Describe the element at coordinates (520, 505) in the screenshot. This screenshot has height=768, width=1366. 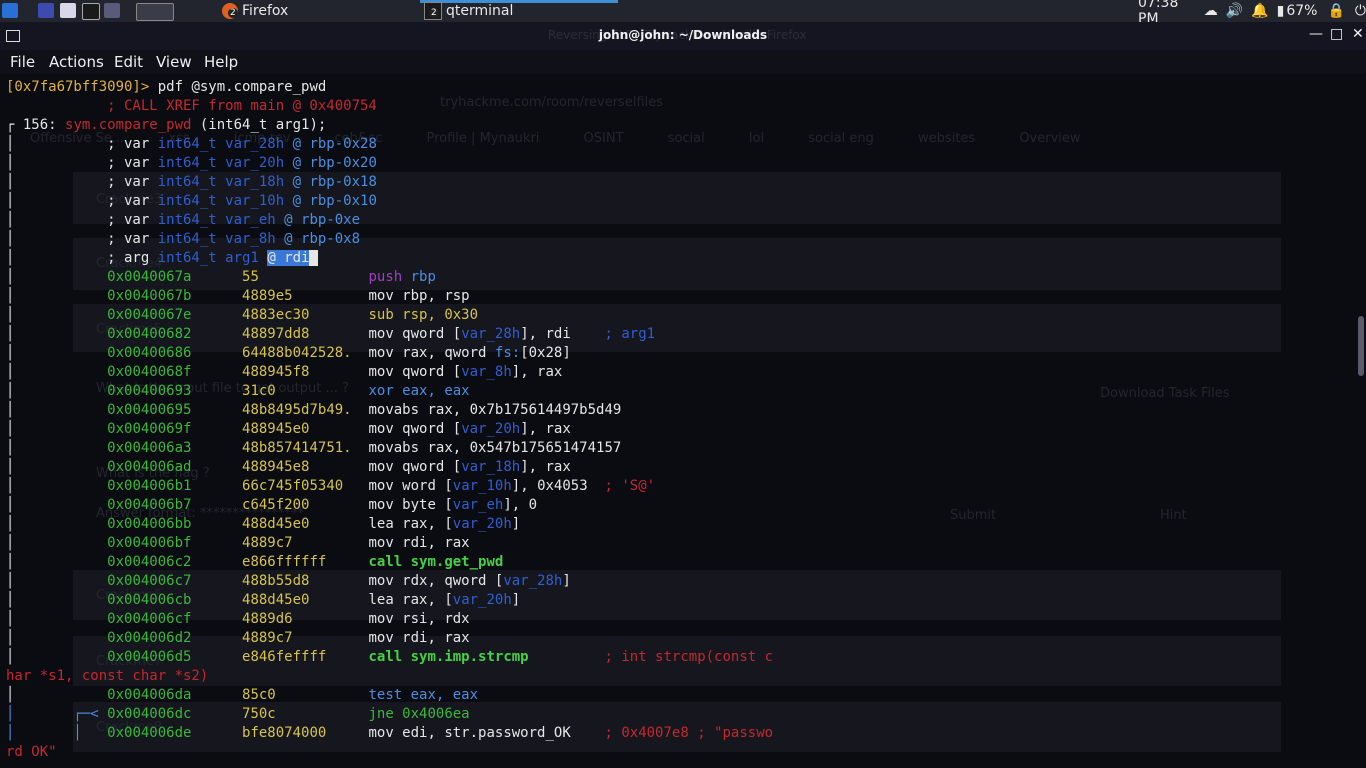
I see `terminal-token: ], 0` at that location.